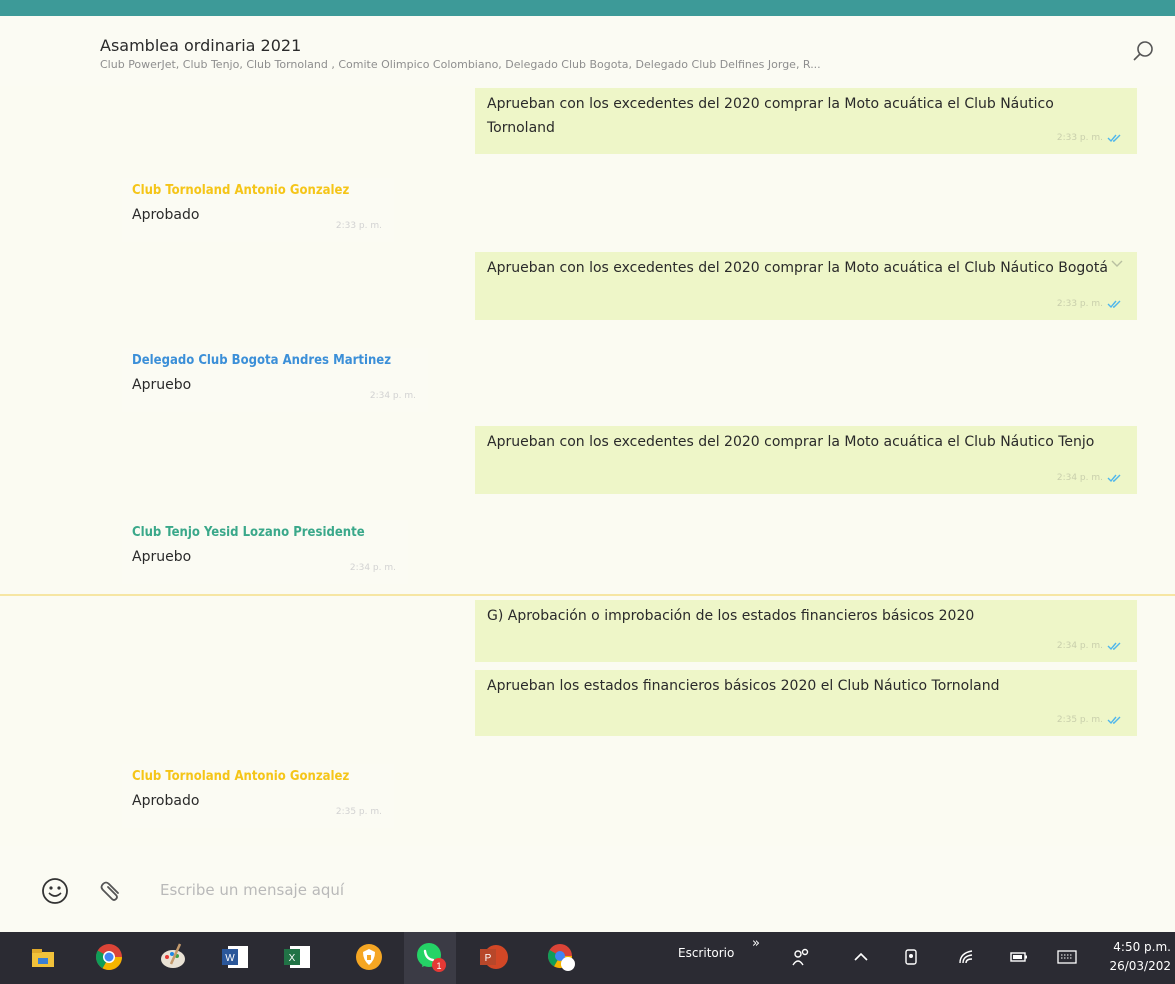  What do you see at coordinates (610, 890) in the screenshot?
I see `message-input` at bounding box center [610, 890].